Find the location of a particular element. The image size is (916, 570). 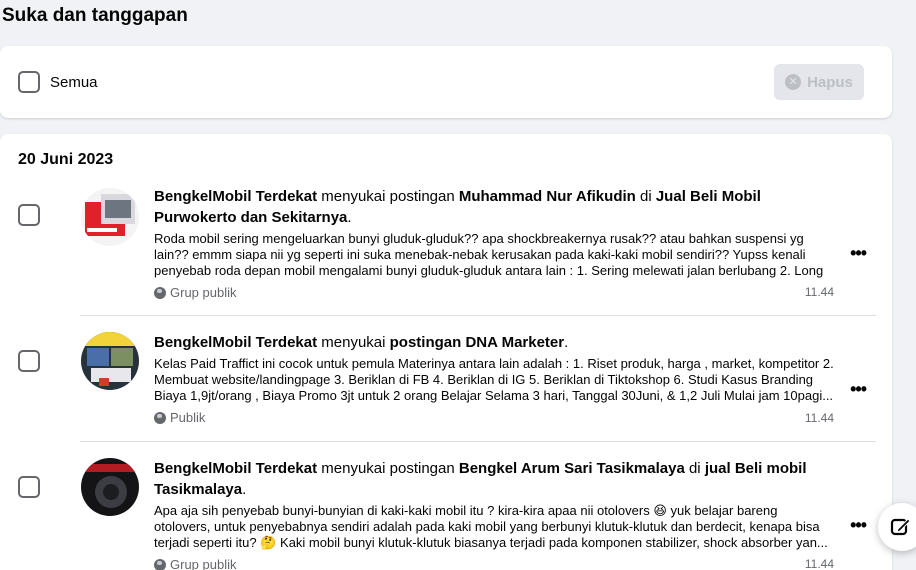

date-header: 20 Juni 2023 is located at coordinates (66, 159).